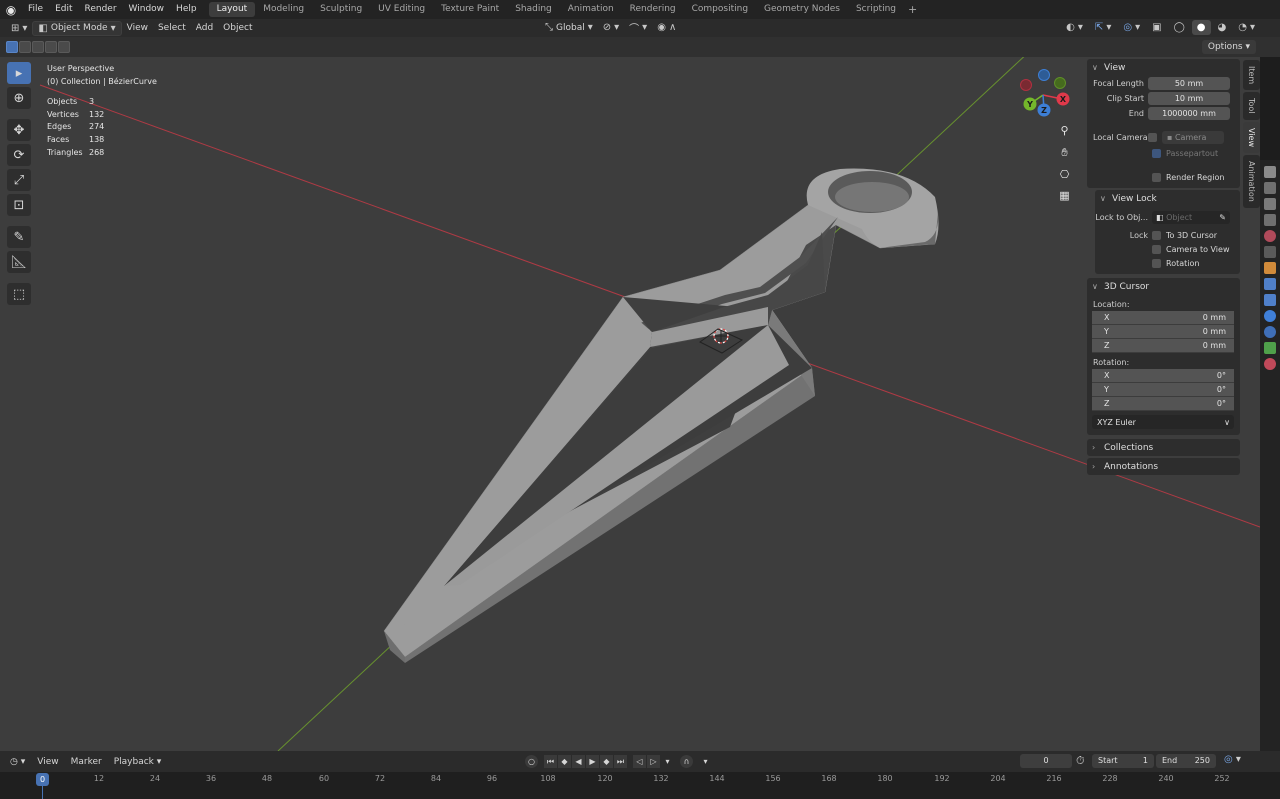 The width and height of the screenshot is (1280, 799). I want to click on select-new-icon, so click(12, 47).